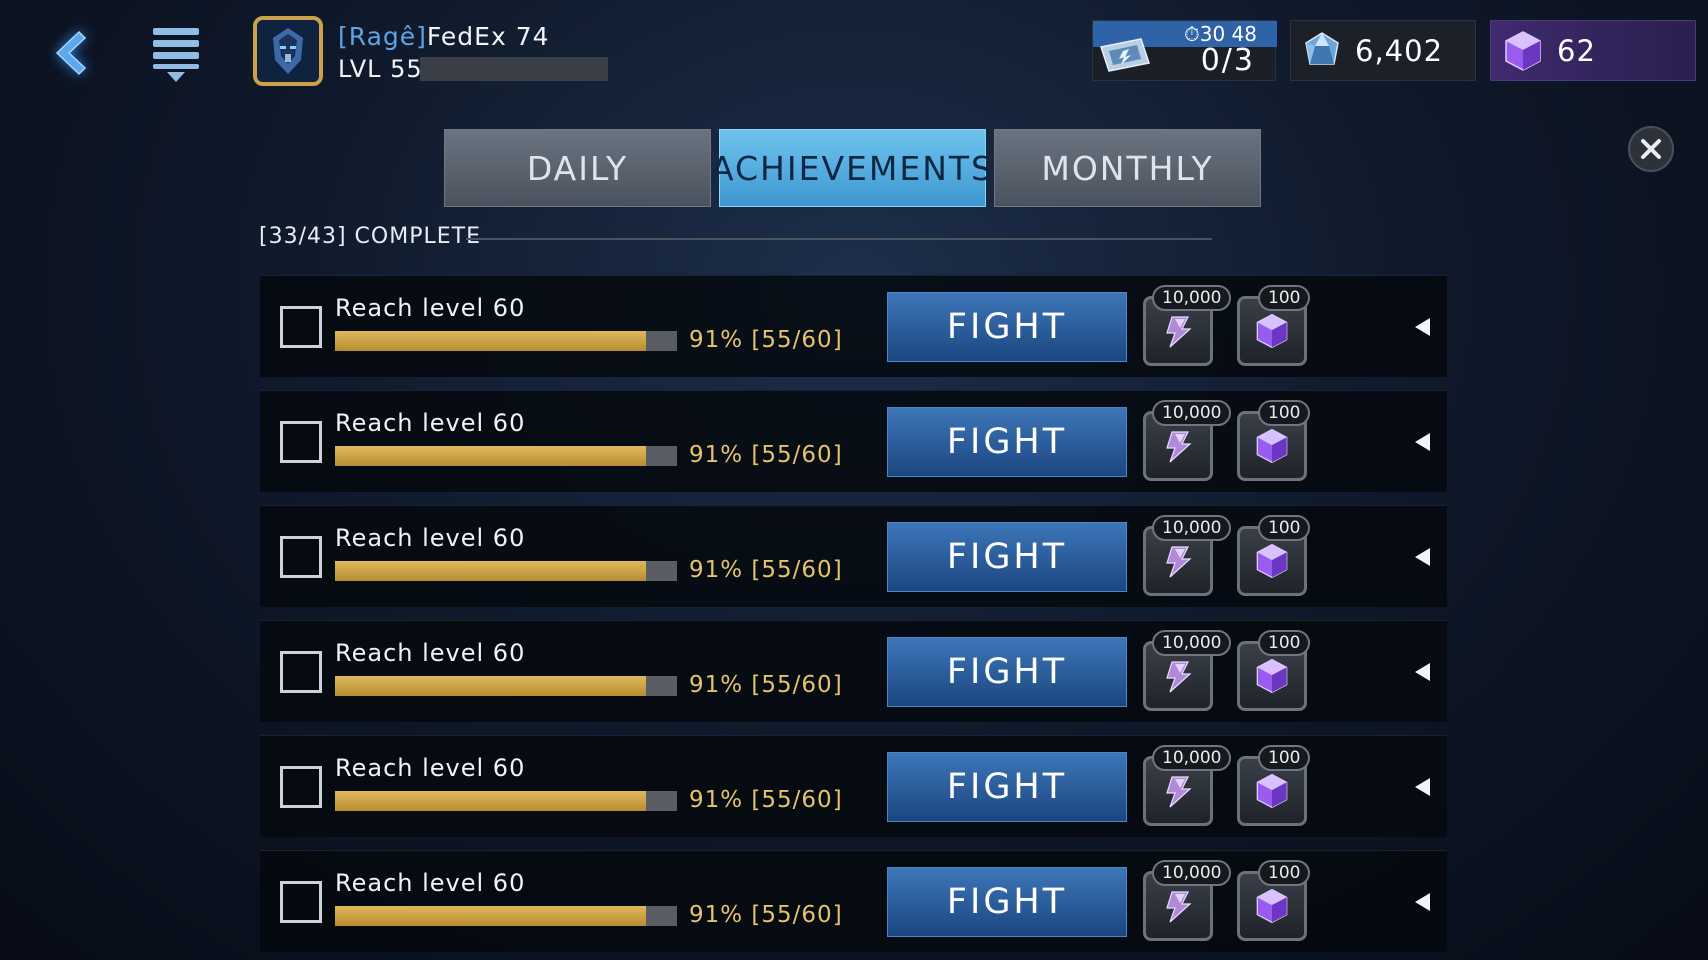 This screenshot has height=960, width=1708. I want to click on xp-progress-bar, so click(514, 69).